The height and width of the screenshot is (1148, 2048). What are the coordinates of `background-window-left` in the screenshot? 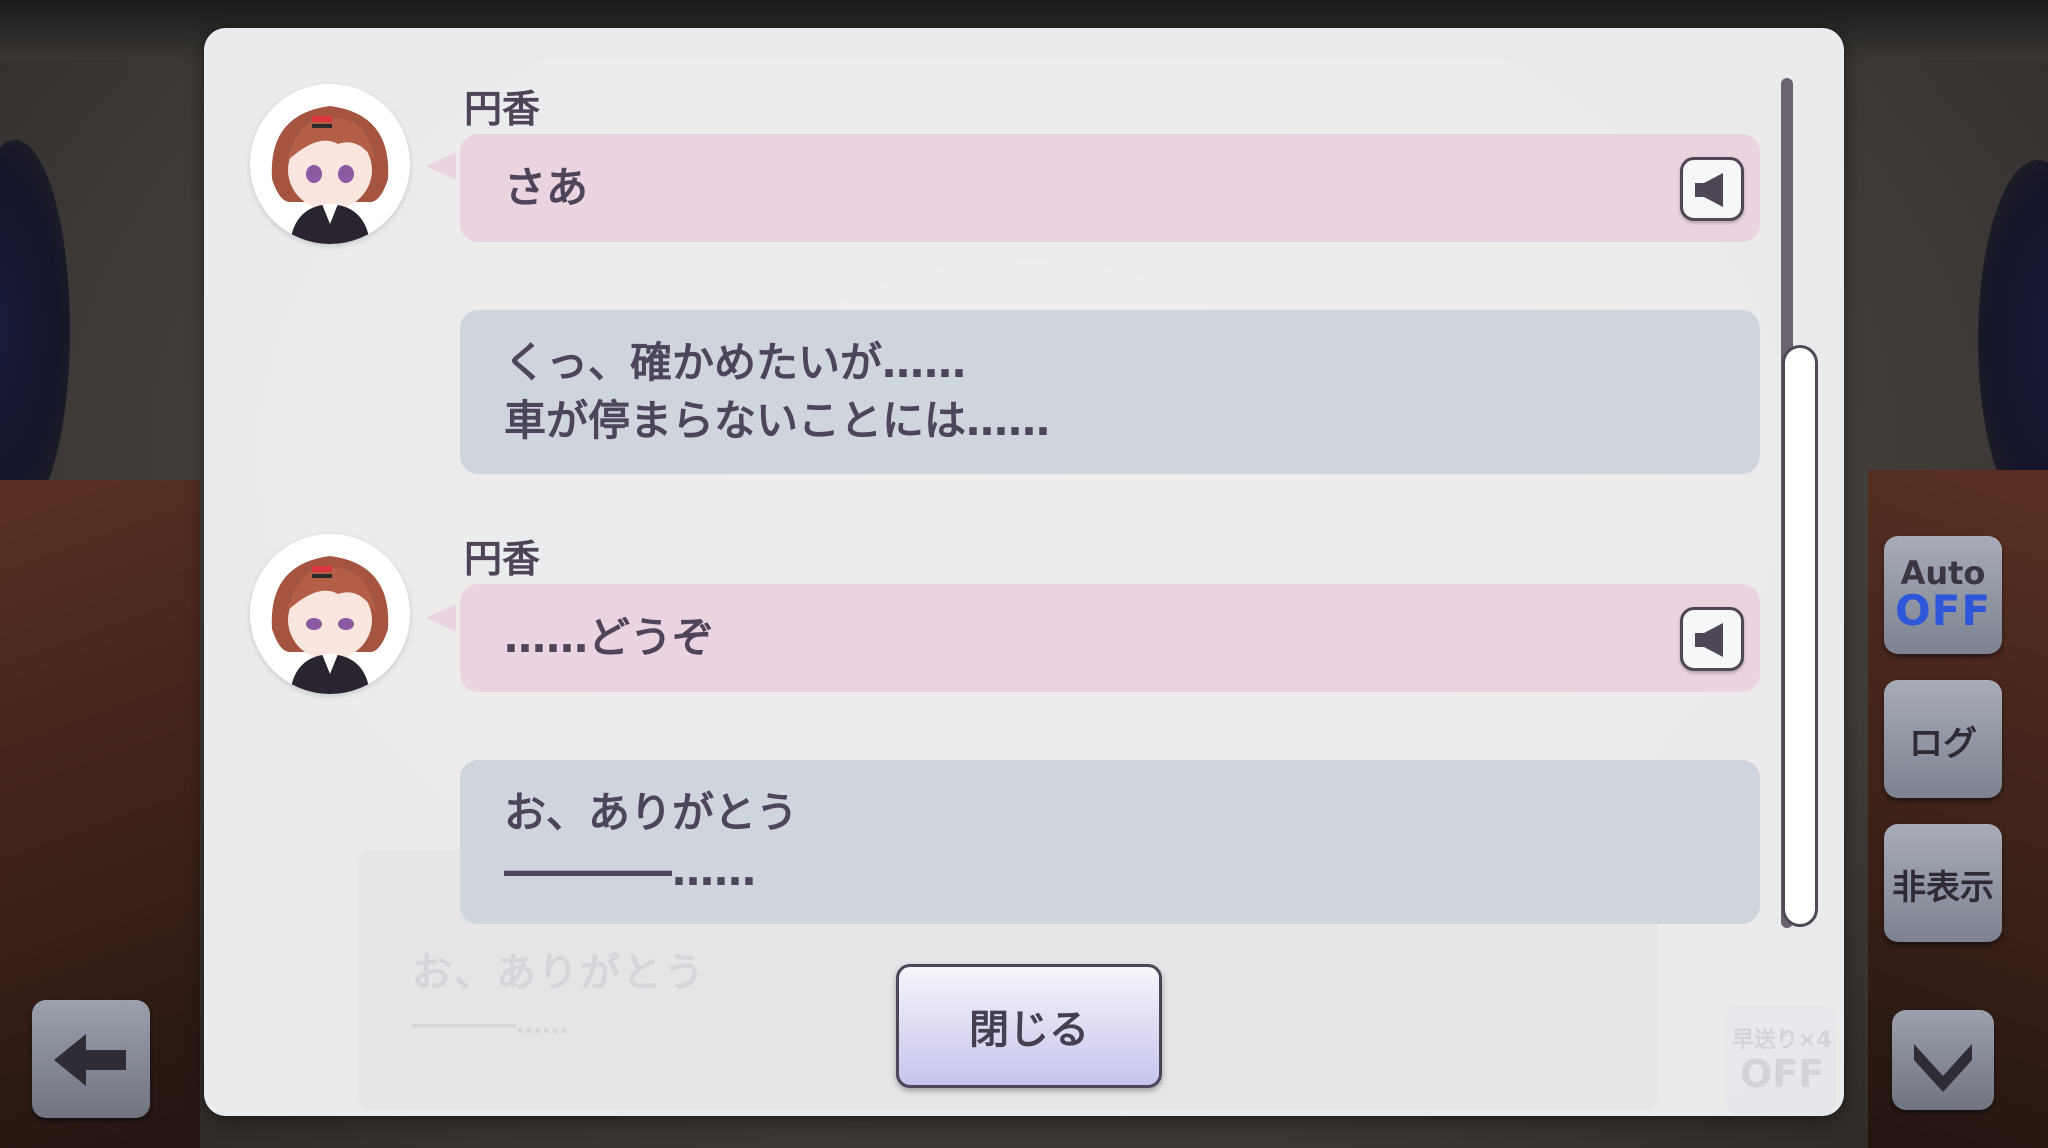 It's located at (35, 330).